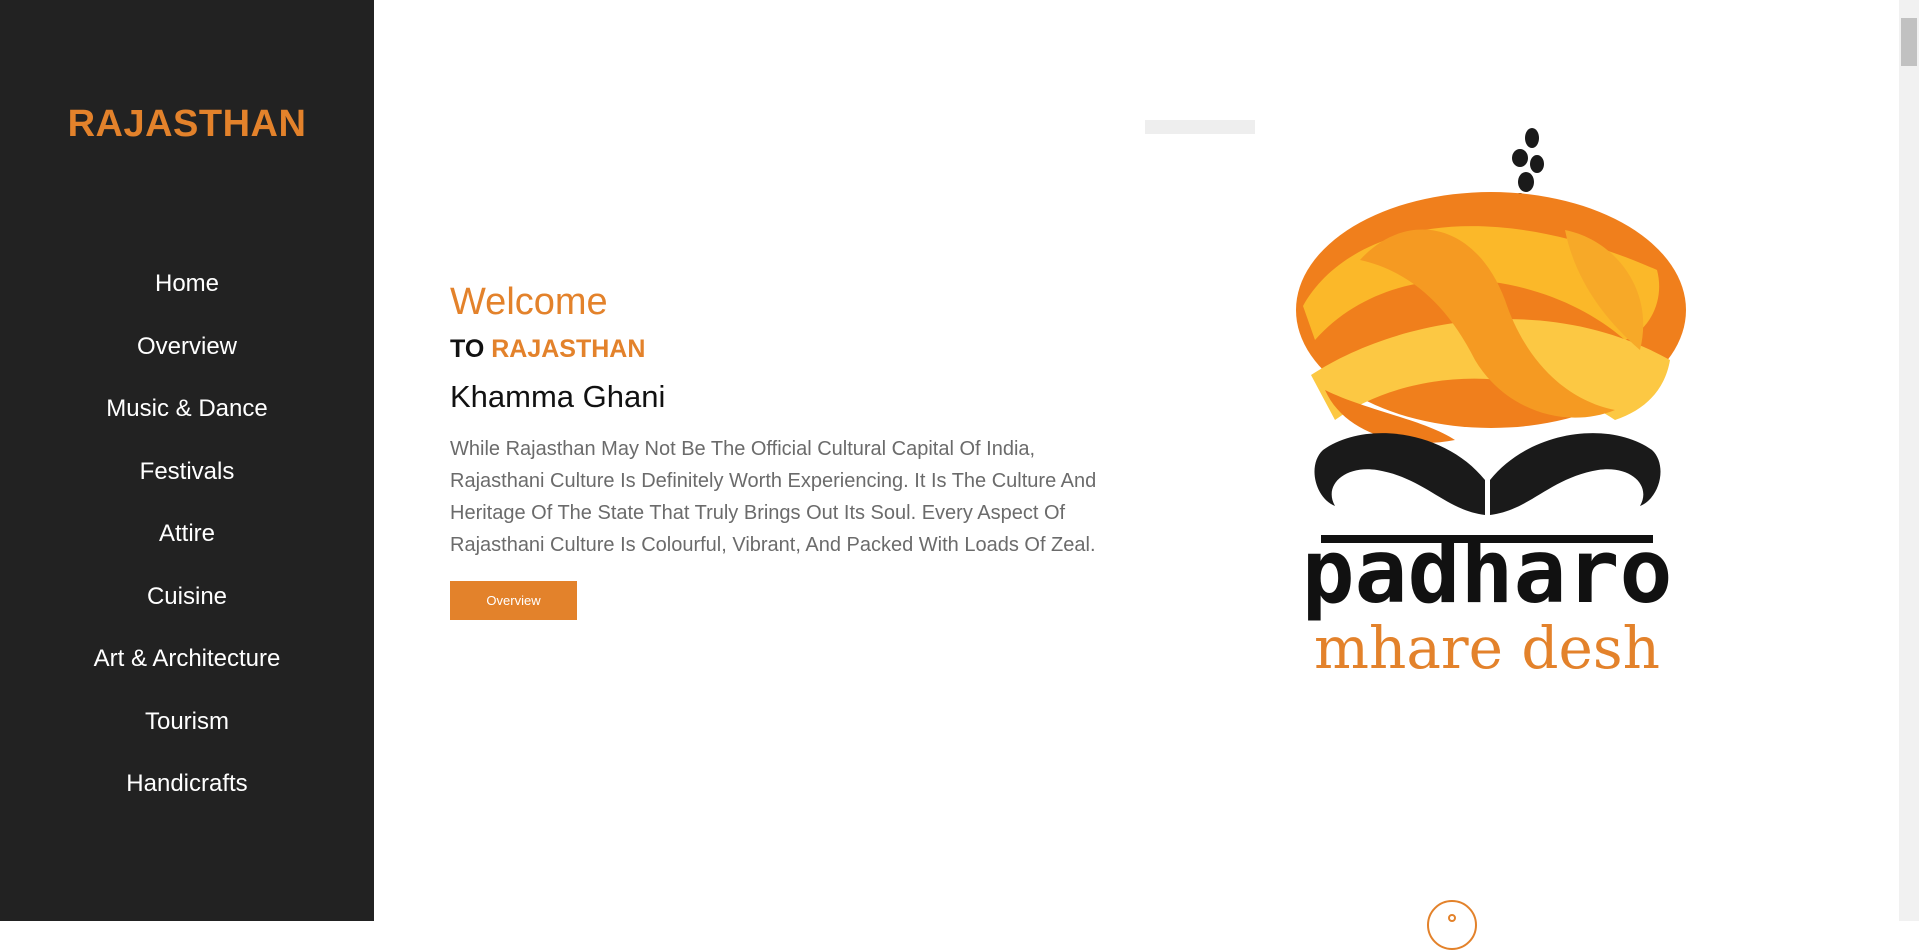  What do you see at coordinates (568, 349) in the screenshot?
I see `hero-state: RAJASTHAN` at bounding box center [568, 349].